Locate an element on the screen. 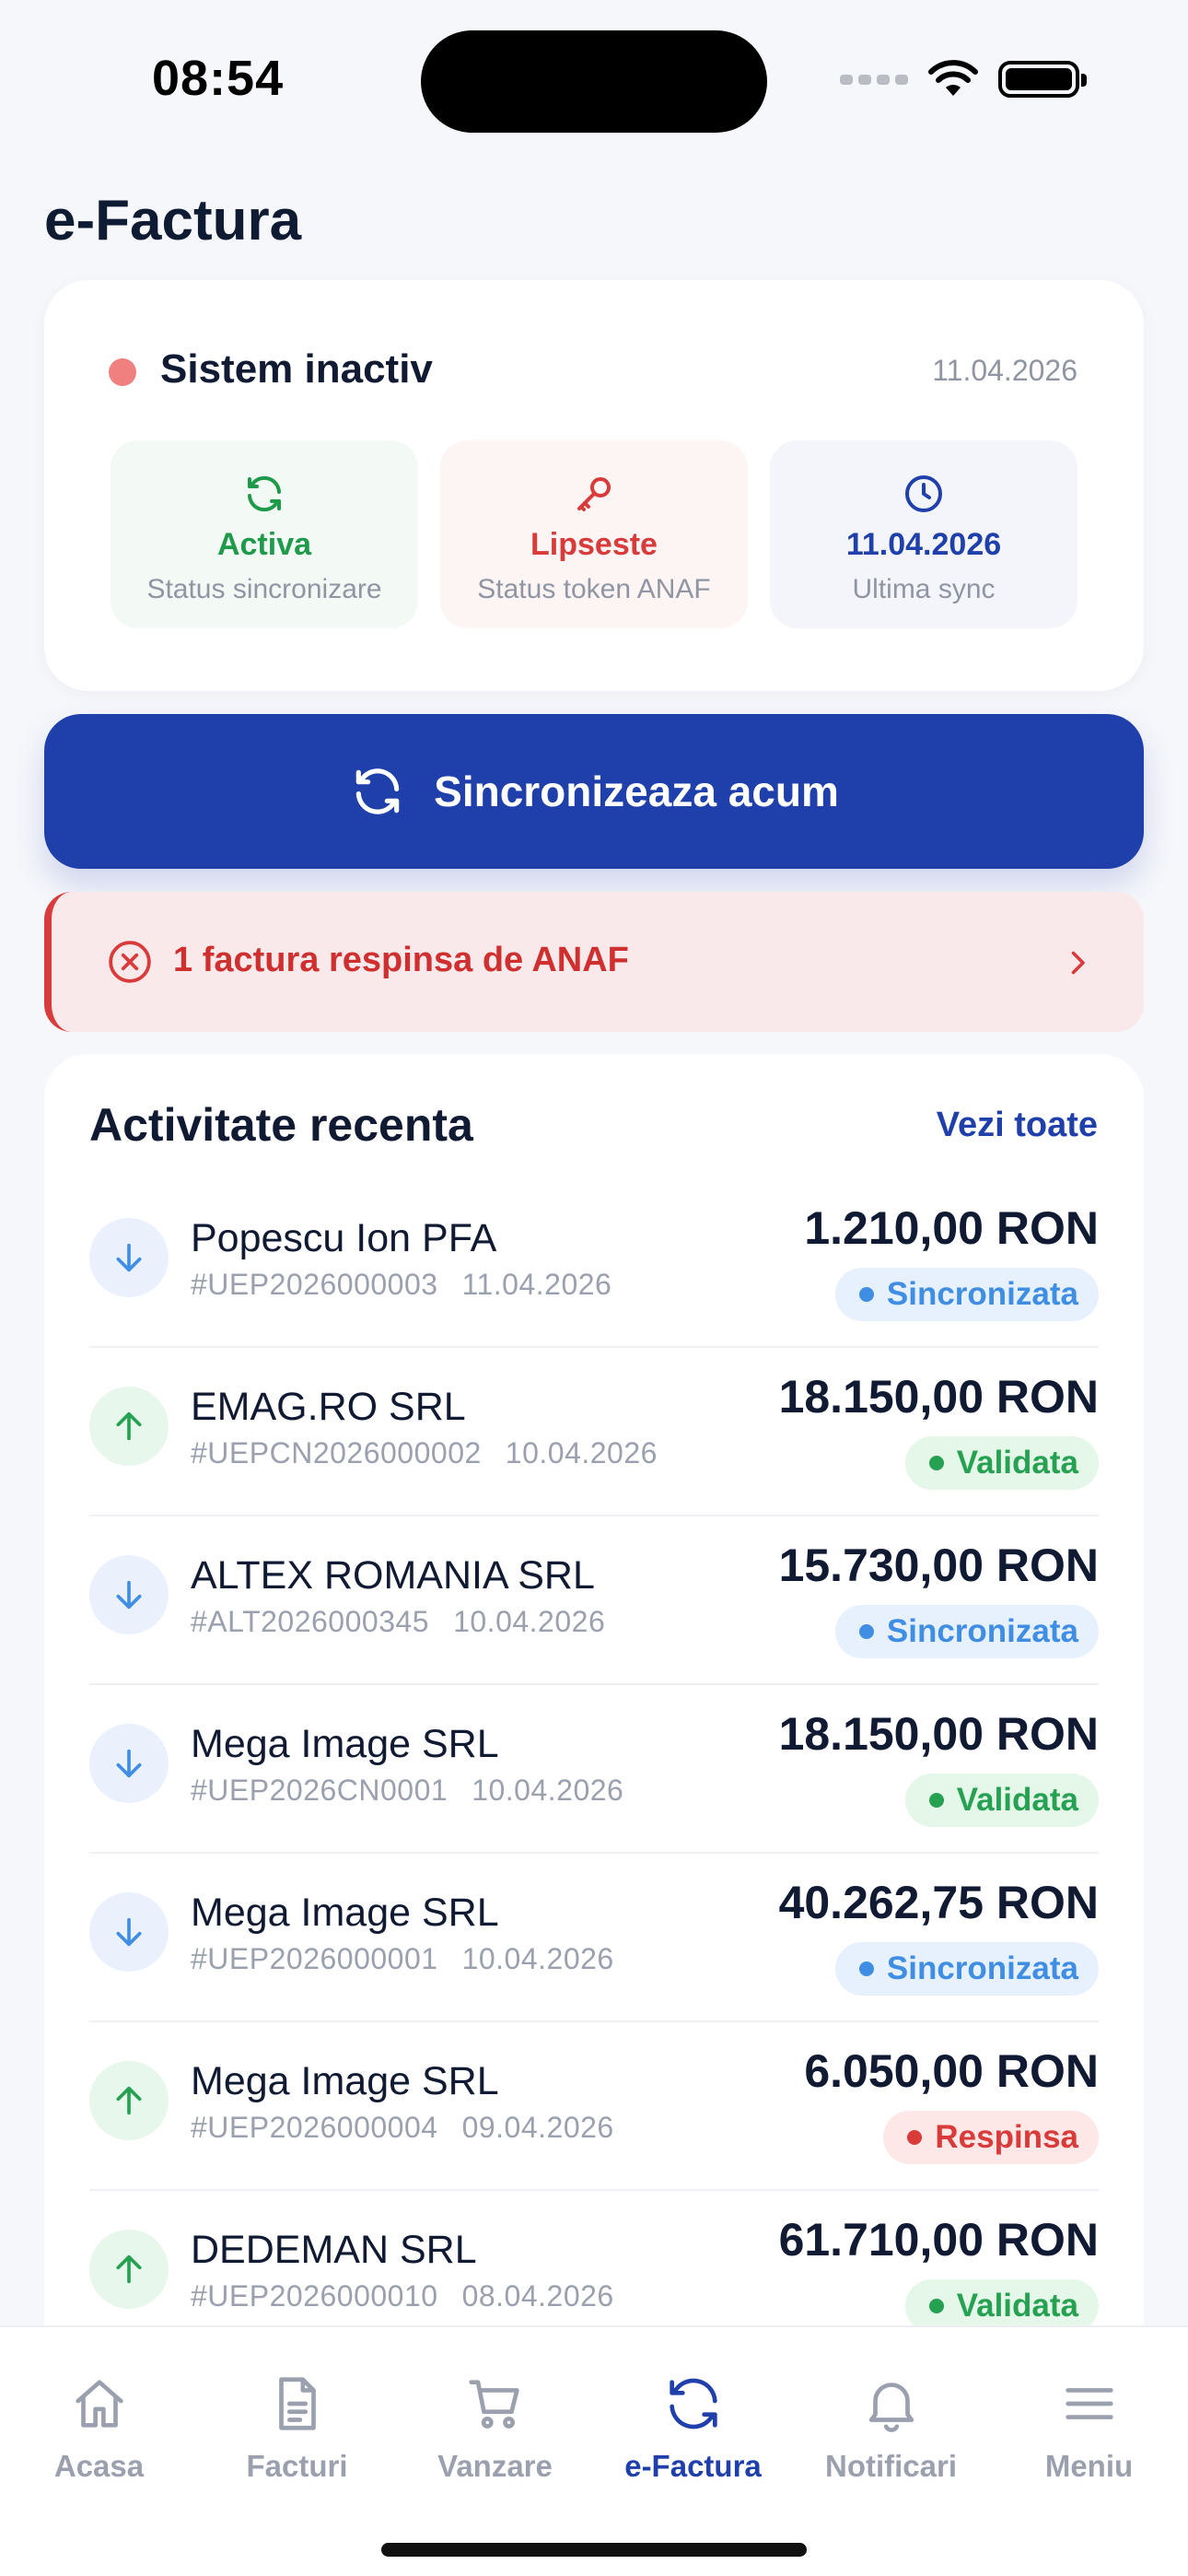 Image resolution: width=1188 pixels, height=2576 pixels. invoice-number: #UEP2026CN0001 is located at coordinates (319, 1790).